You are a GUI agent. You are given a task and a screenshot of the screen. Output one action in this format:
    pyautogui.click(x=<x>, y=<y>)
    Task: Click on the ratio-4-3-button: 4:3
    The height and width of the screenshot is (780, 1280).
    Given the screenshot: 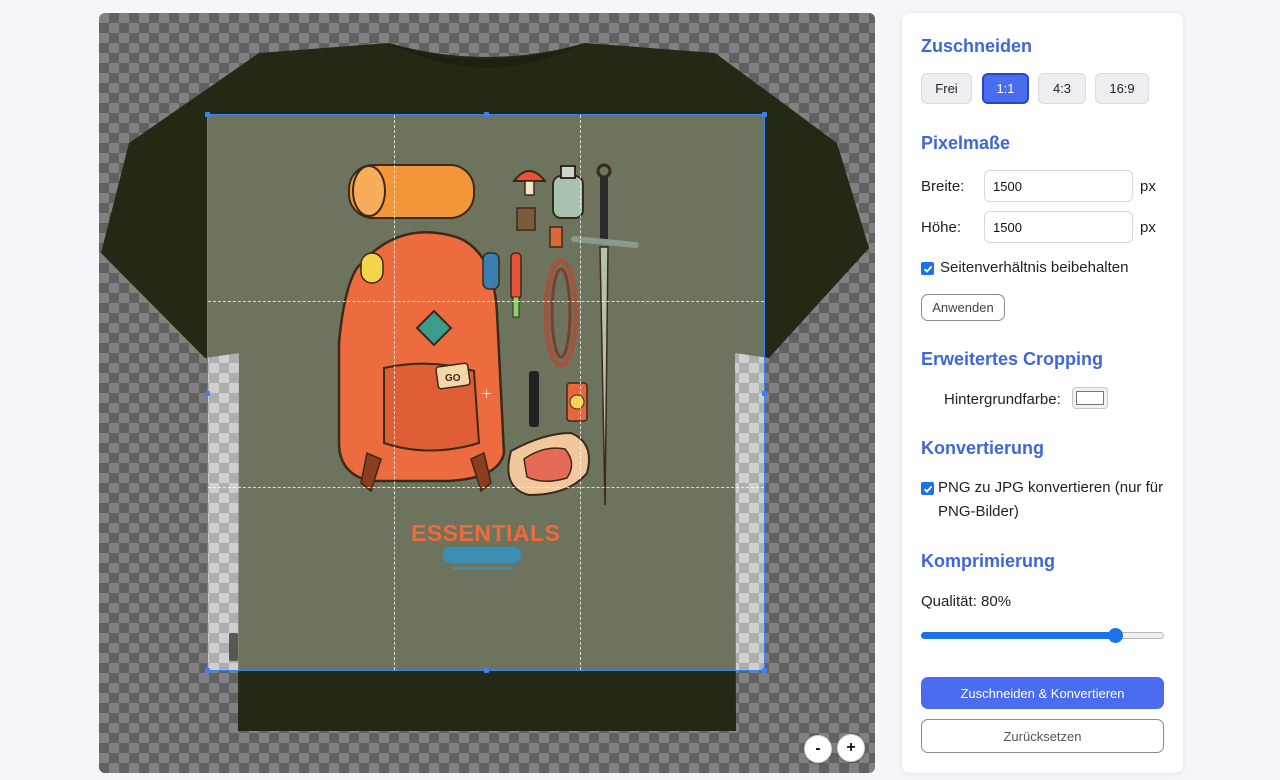 What is the action you would take?
    pyautogui.click(x=1062, y=88)
    